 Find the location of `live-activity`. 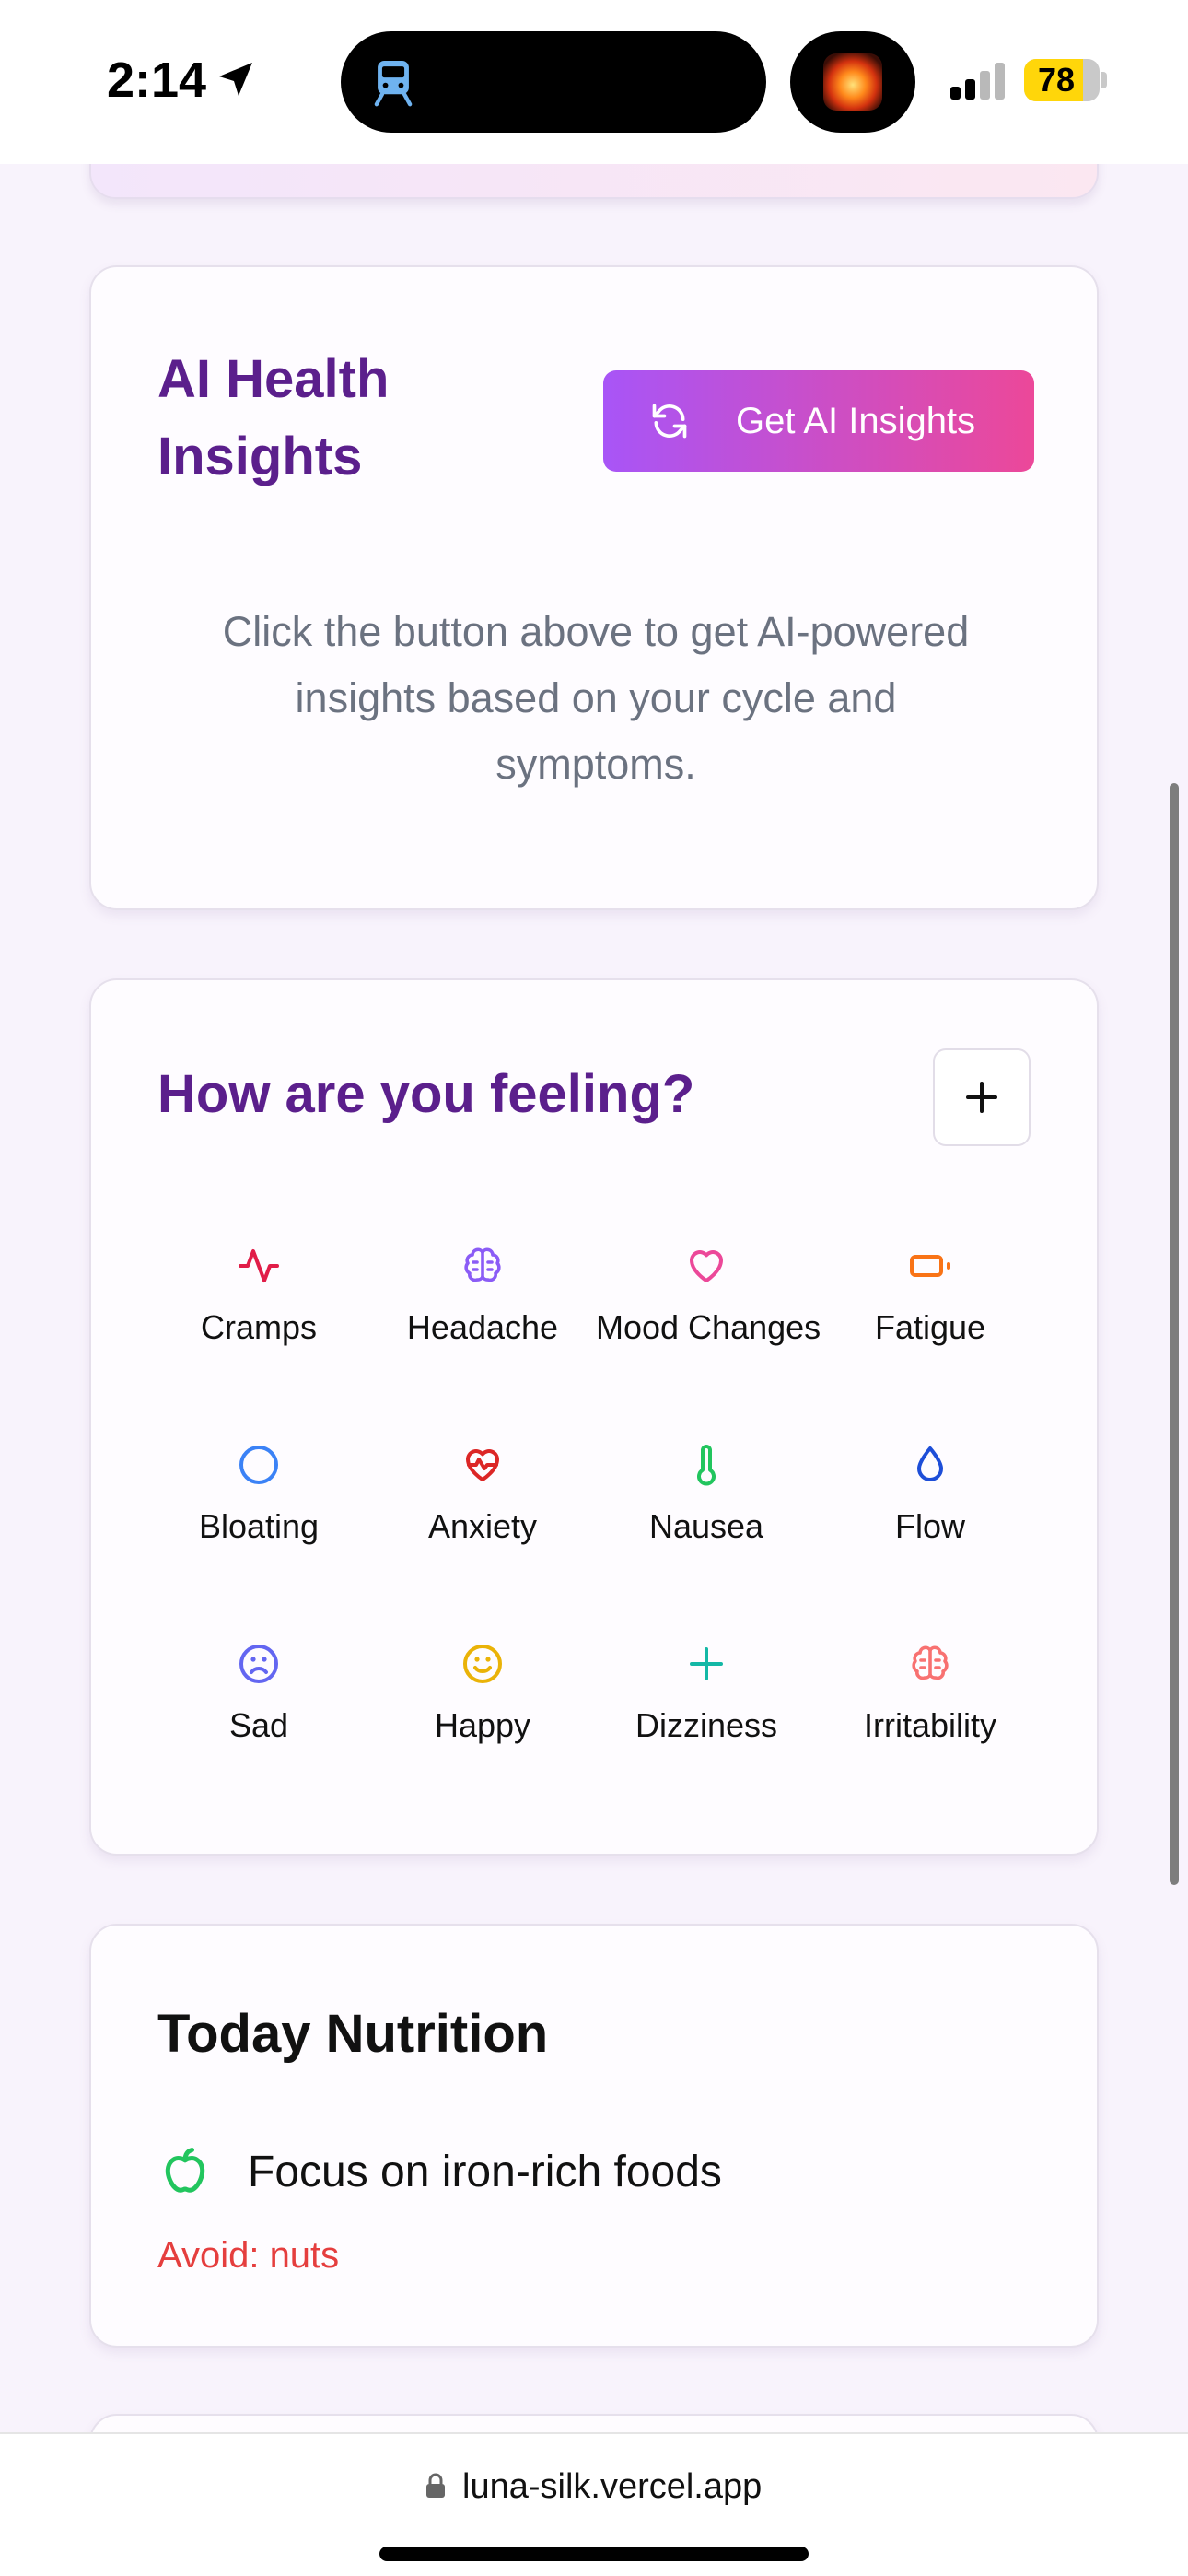

live-activity is located at coordinates (852, 82).